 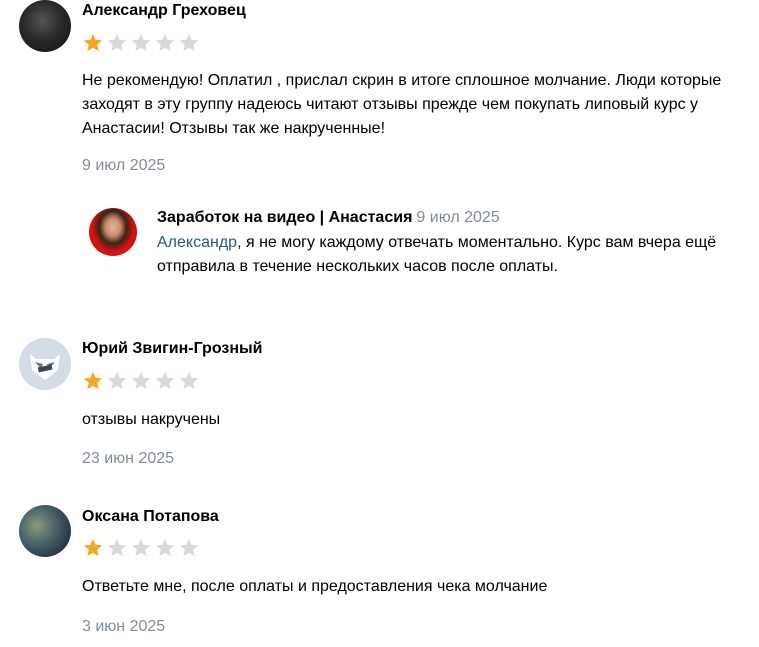 What do you see at coordinates (128, 459) in the screenshot?
I see `review-date: 23 июн 2025` at bounding box center [128, 459].